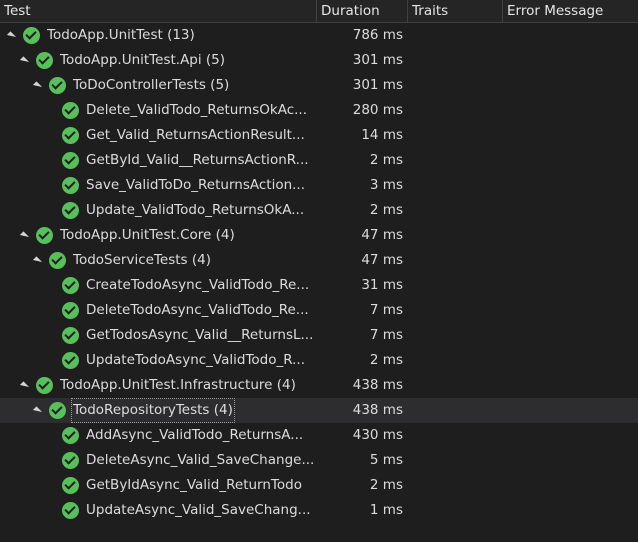  Describe the element at coordinates (386, 510) in the screenshot. I see `test-duration: 1 ms` at that location.